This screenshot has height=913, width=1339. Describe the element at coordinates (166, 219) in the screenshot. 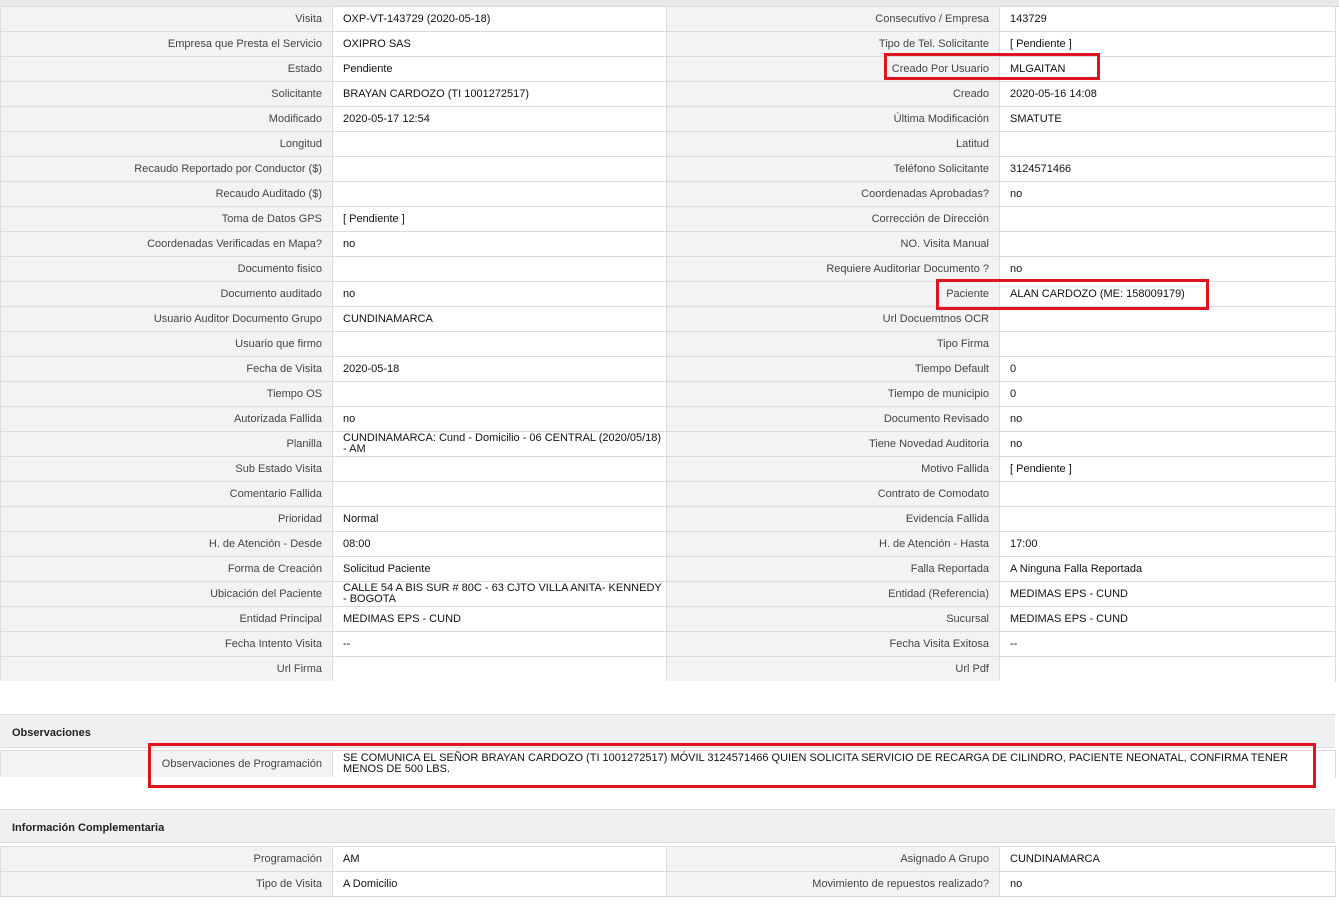

I see `toma-de-datos-gps-label: Toma de Datos GPS` at that location.